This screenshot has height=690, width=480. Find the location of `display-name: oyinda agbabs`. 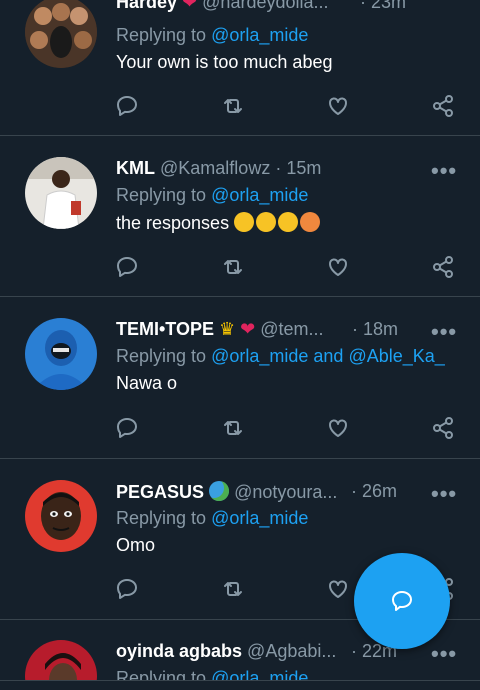

display-name: oyinda agbabs is located at coordinates (179, 651).